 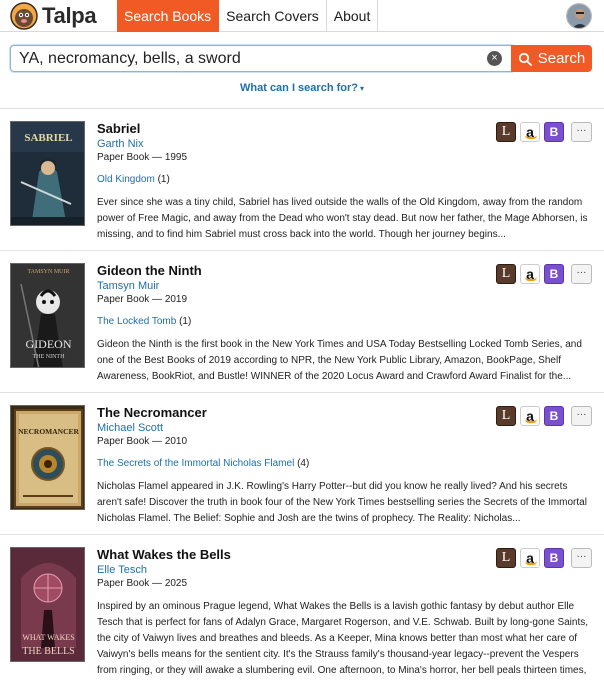 I want to click on svg-text: SABRIEL, so click(x=48, y=138).